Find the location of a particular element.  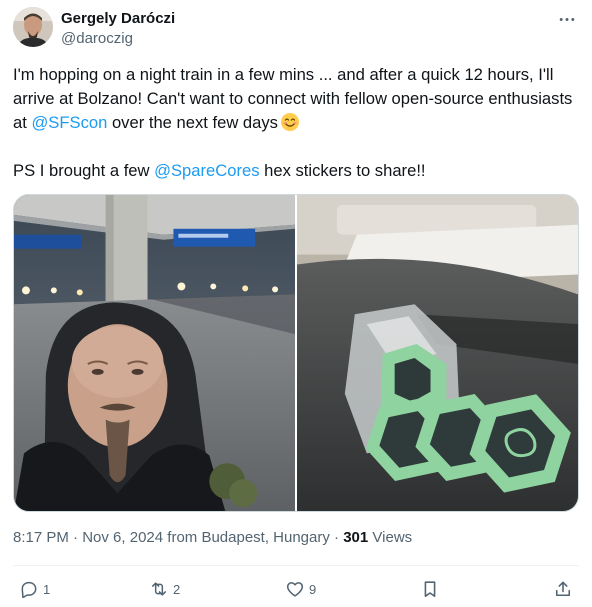

action-bar: 1 2 9 is located at coordinates (296, 589).